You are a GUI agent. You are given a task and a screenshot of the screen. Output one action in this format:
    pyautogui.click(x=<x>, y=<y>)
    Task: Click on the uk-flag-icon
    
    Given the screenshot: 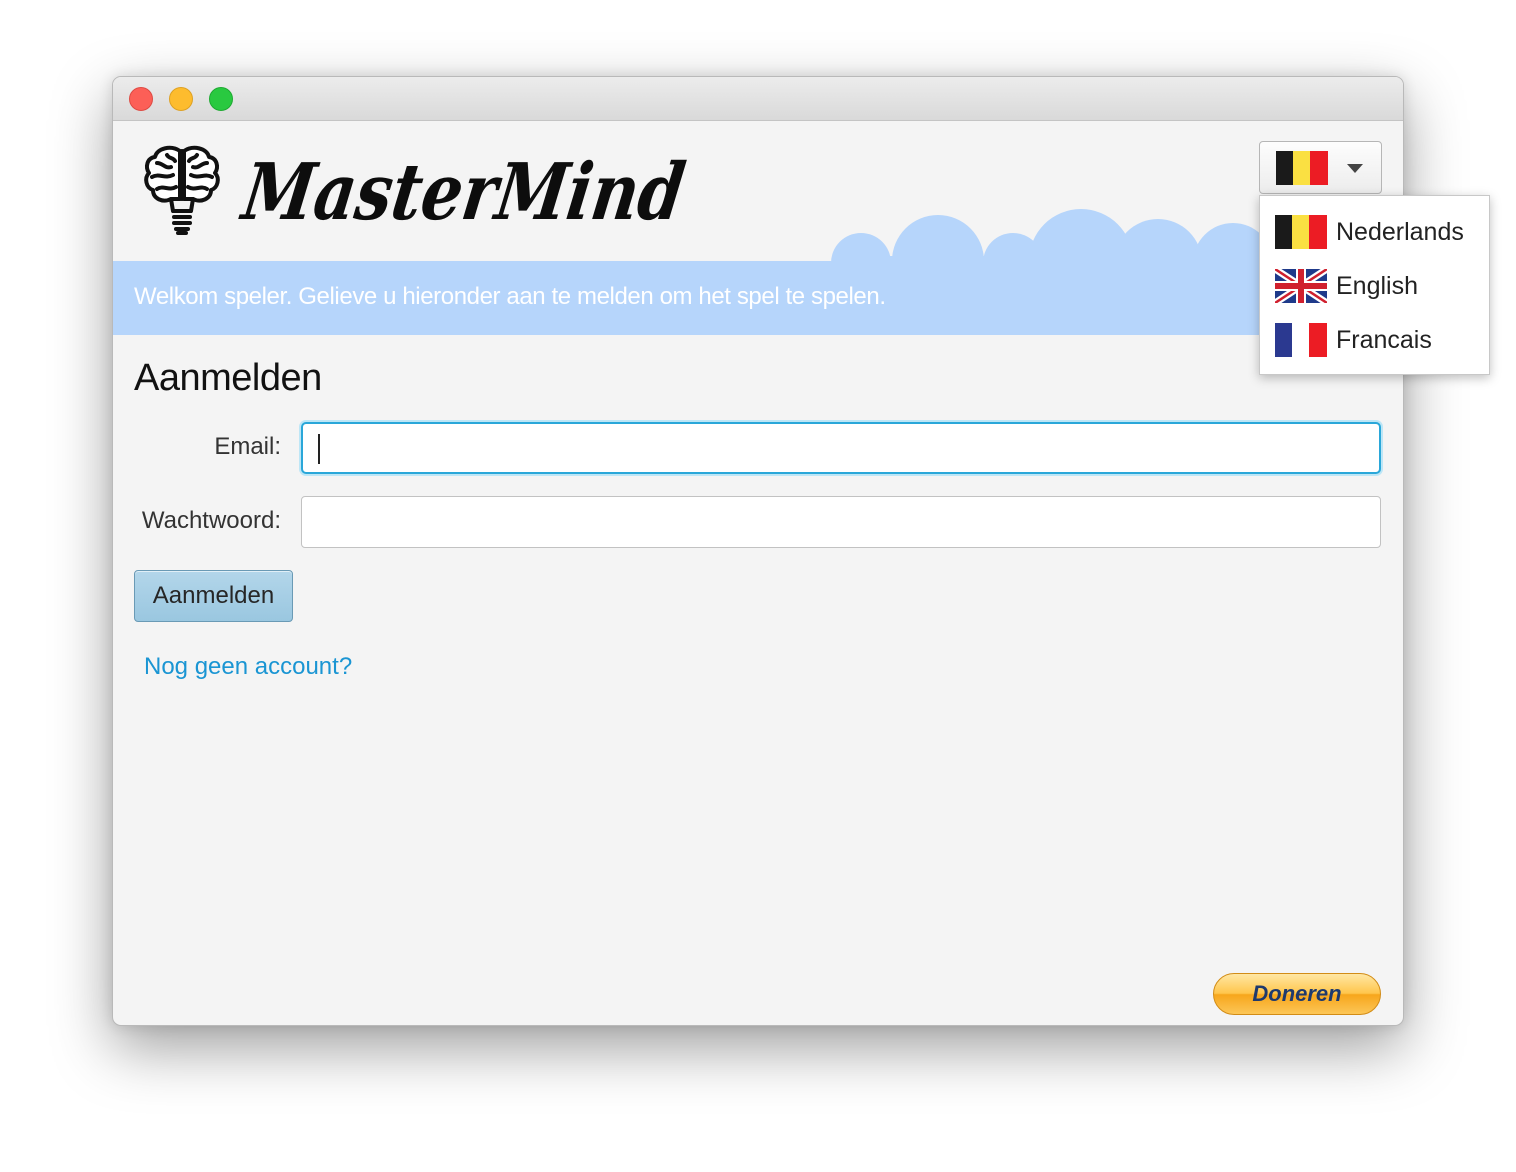 What is the action you would take?
    pyautogui.click(x=1301, y=286)
    